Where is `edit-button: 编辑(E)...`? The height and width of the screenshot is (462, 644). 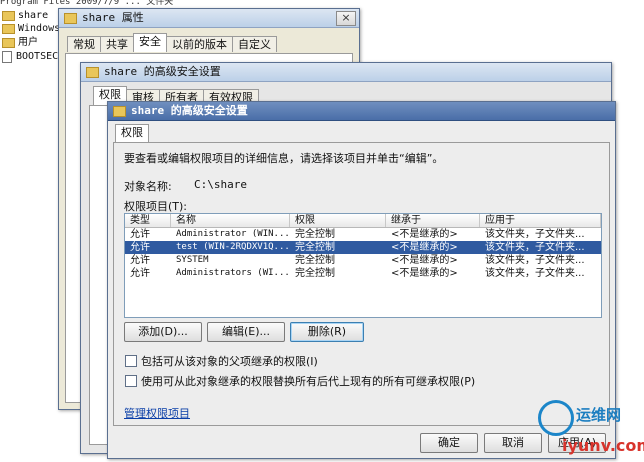 edit-button: 编辑(E)... is located at coordinates (246, 332).